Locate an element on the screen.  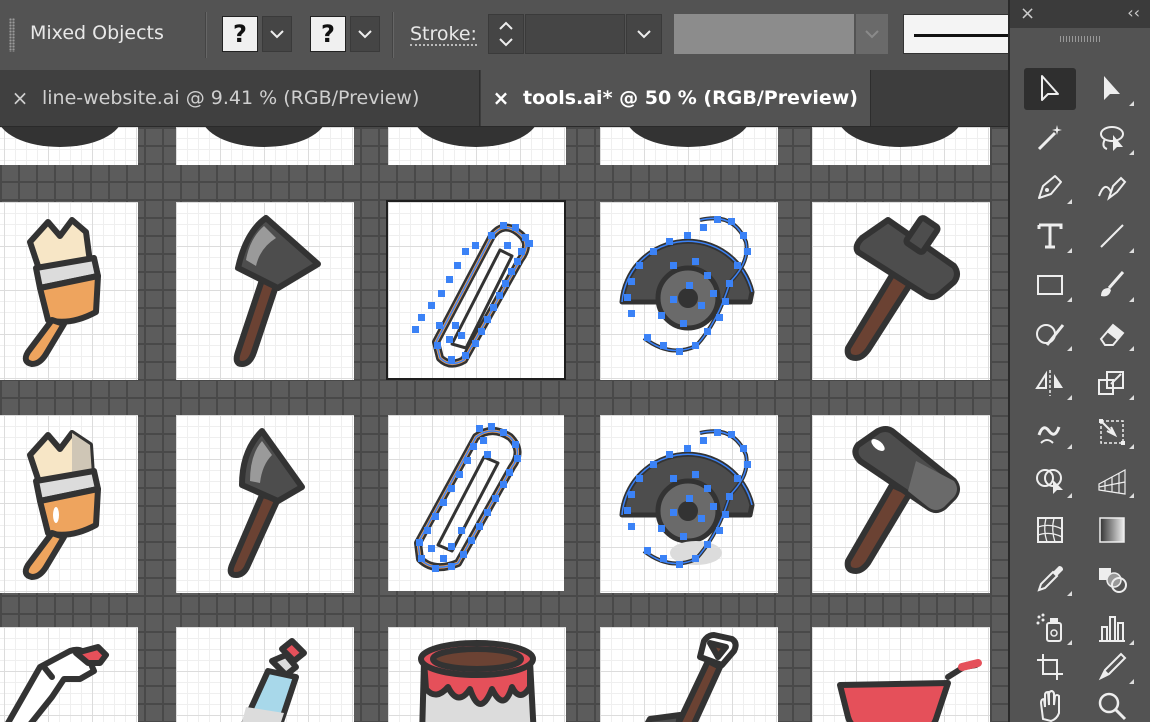
type-t-icon is located at coordinates (1050, 236).